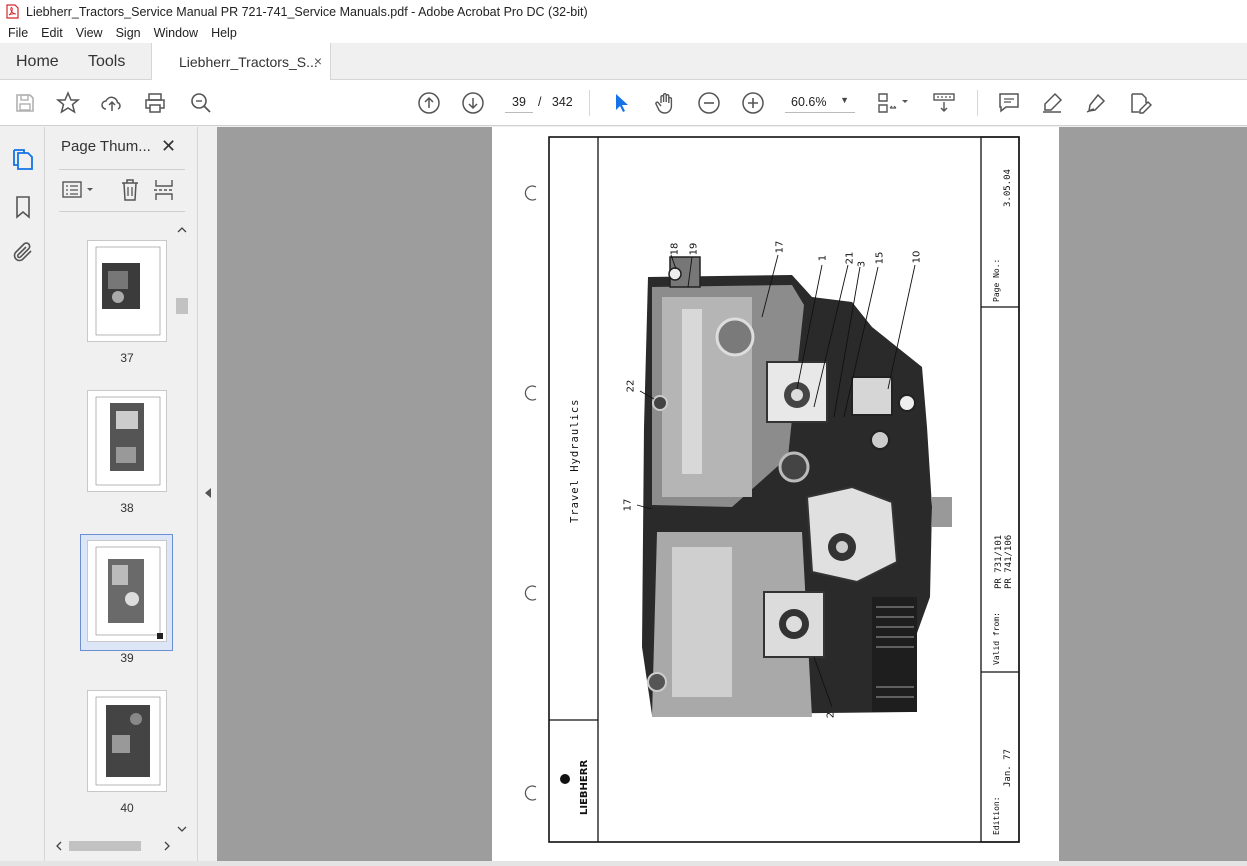 The image size is (1247, 866). Describe the element at coordinates (1008, 768) in the screenshot. I see `edition-value: Jan. 77` at that location.